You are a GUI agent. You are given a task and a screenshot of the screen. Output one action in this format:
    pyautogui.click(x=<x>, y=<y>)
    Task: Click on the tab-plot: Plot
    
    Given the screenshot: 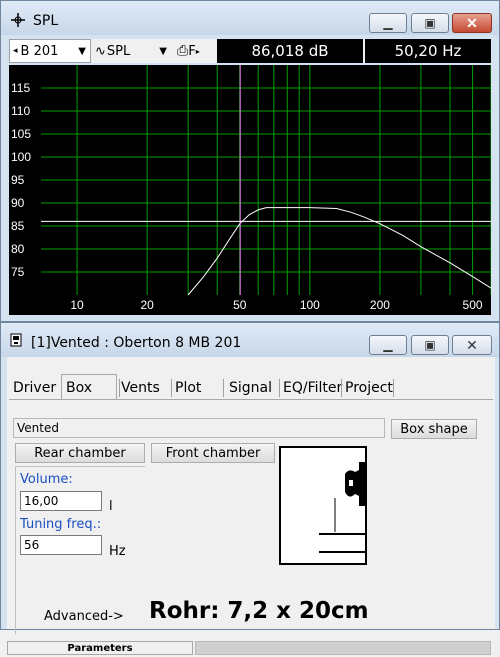 What is the action you would take?
    pyautogui.click(x=197, y=388)
    